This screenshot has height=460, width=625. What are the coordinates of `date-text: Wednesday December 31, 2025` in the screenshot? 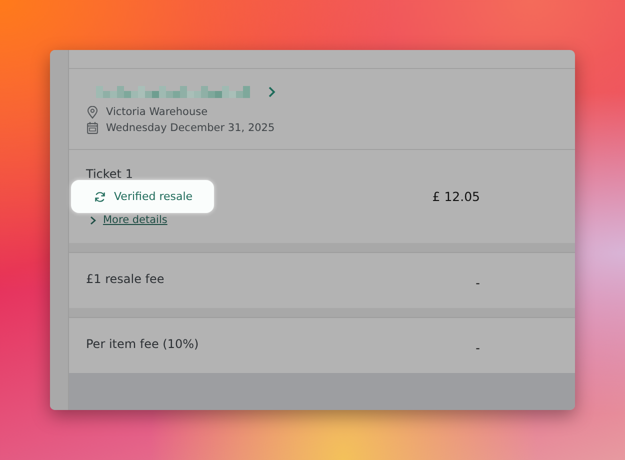 It's located at (190, 128).